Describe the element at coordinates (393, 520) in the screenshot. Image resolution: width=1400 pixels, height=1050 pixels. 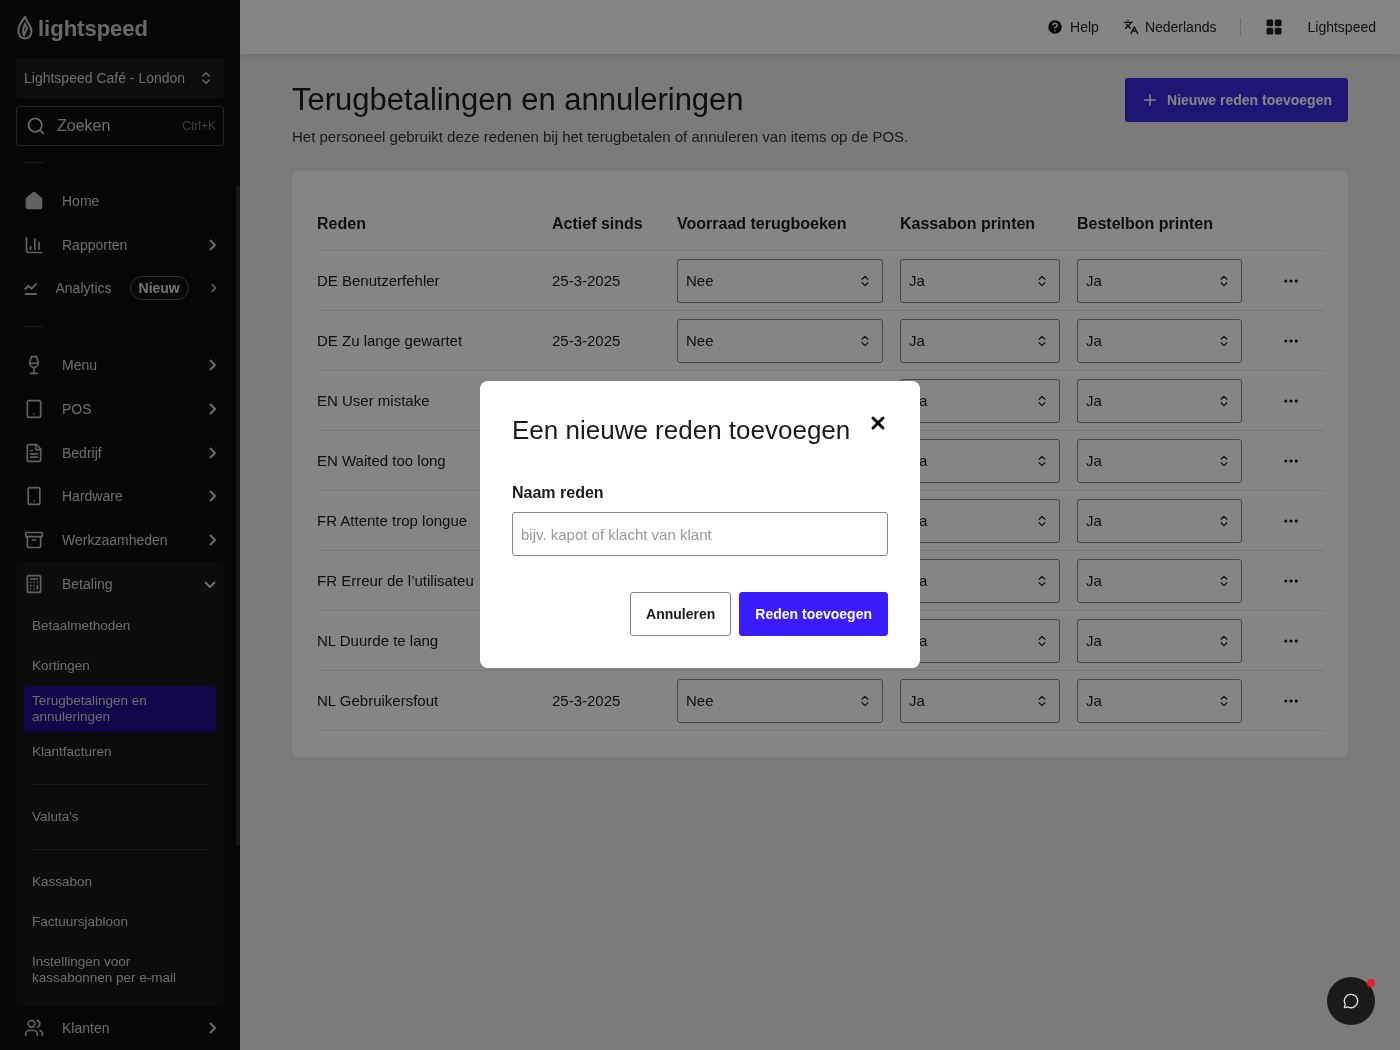
I see `table-cell-text: FR Attente trop longue` at that location.